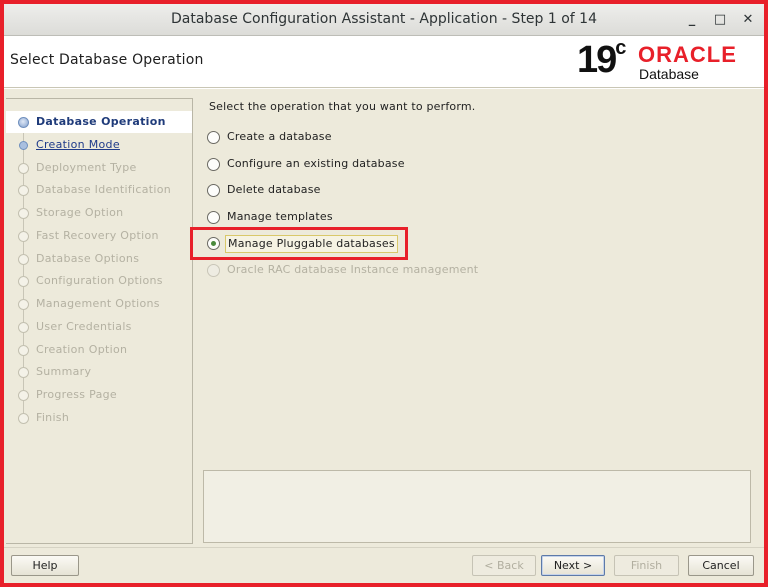  Describe the element at coordinates (597, 60) in the screenshot. I see `version-number: 19` at that location.